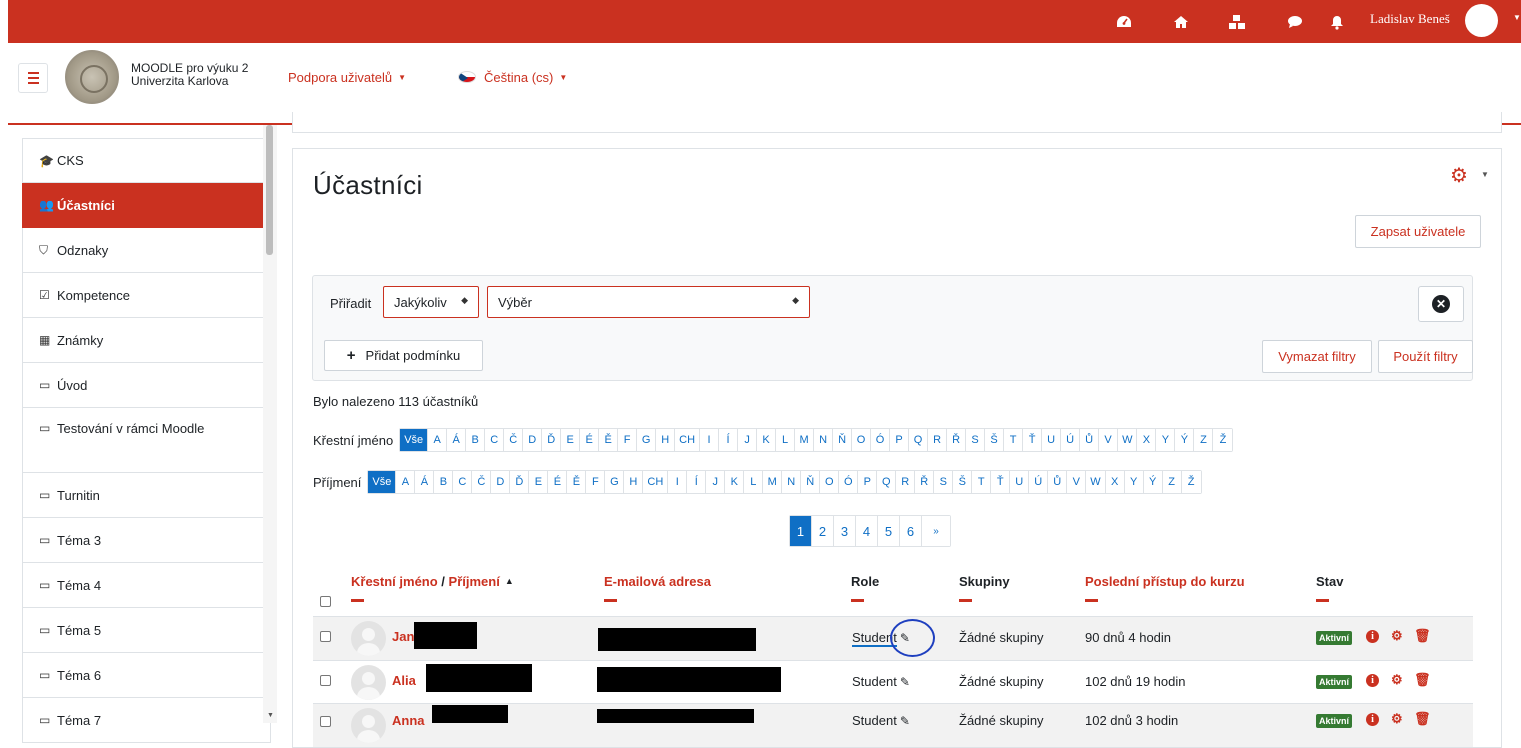 The image size is (1521, 748). What do you see at coordinates (146, 160) in the screenshot?
I see `sidebar-item-cks: 🎓 CKS` at bounding box center [146, 160].